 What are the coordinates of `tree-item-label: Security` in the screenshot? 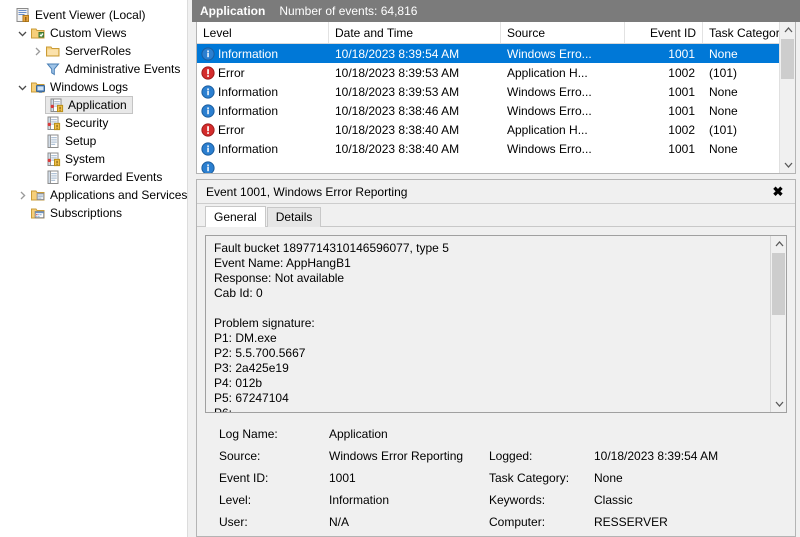 It's located at (87, 123).